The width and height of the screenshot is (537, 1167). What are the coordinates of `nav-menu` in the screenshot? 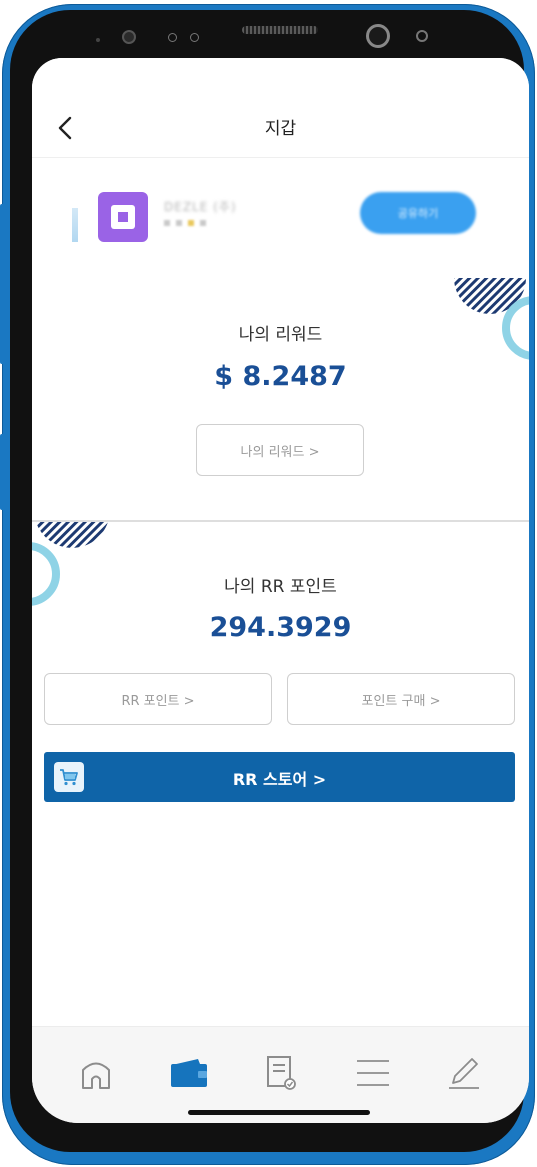 It's located at (373, 1073).